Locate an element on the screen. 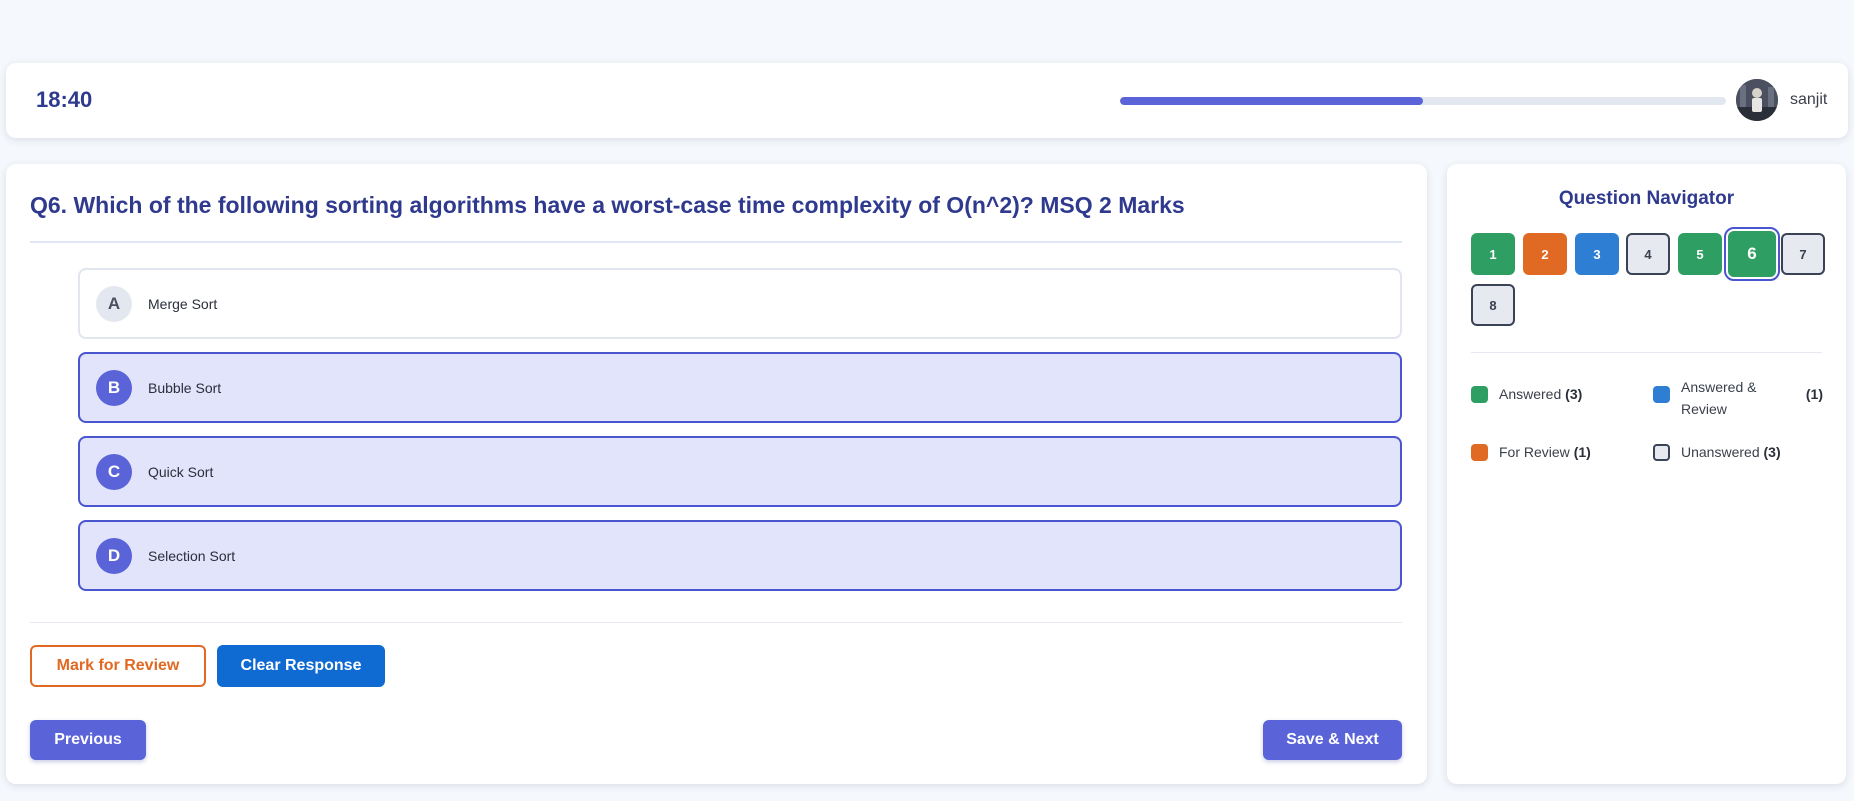  user-avatar-icon is located at coordinates (1757, 100).